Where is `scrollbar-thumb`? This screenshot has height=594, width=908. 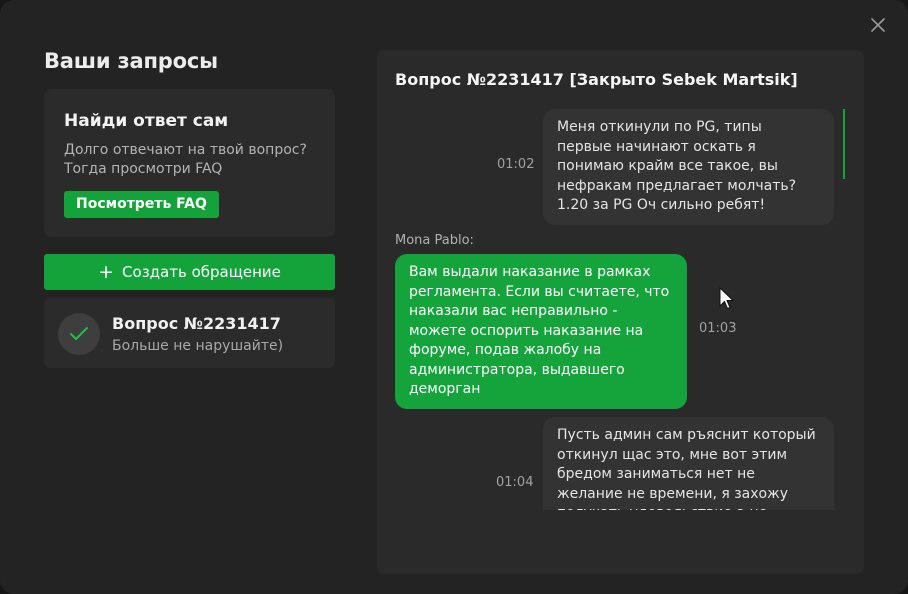 scrollbar-thumb is located at coordinates (844, 144).